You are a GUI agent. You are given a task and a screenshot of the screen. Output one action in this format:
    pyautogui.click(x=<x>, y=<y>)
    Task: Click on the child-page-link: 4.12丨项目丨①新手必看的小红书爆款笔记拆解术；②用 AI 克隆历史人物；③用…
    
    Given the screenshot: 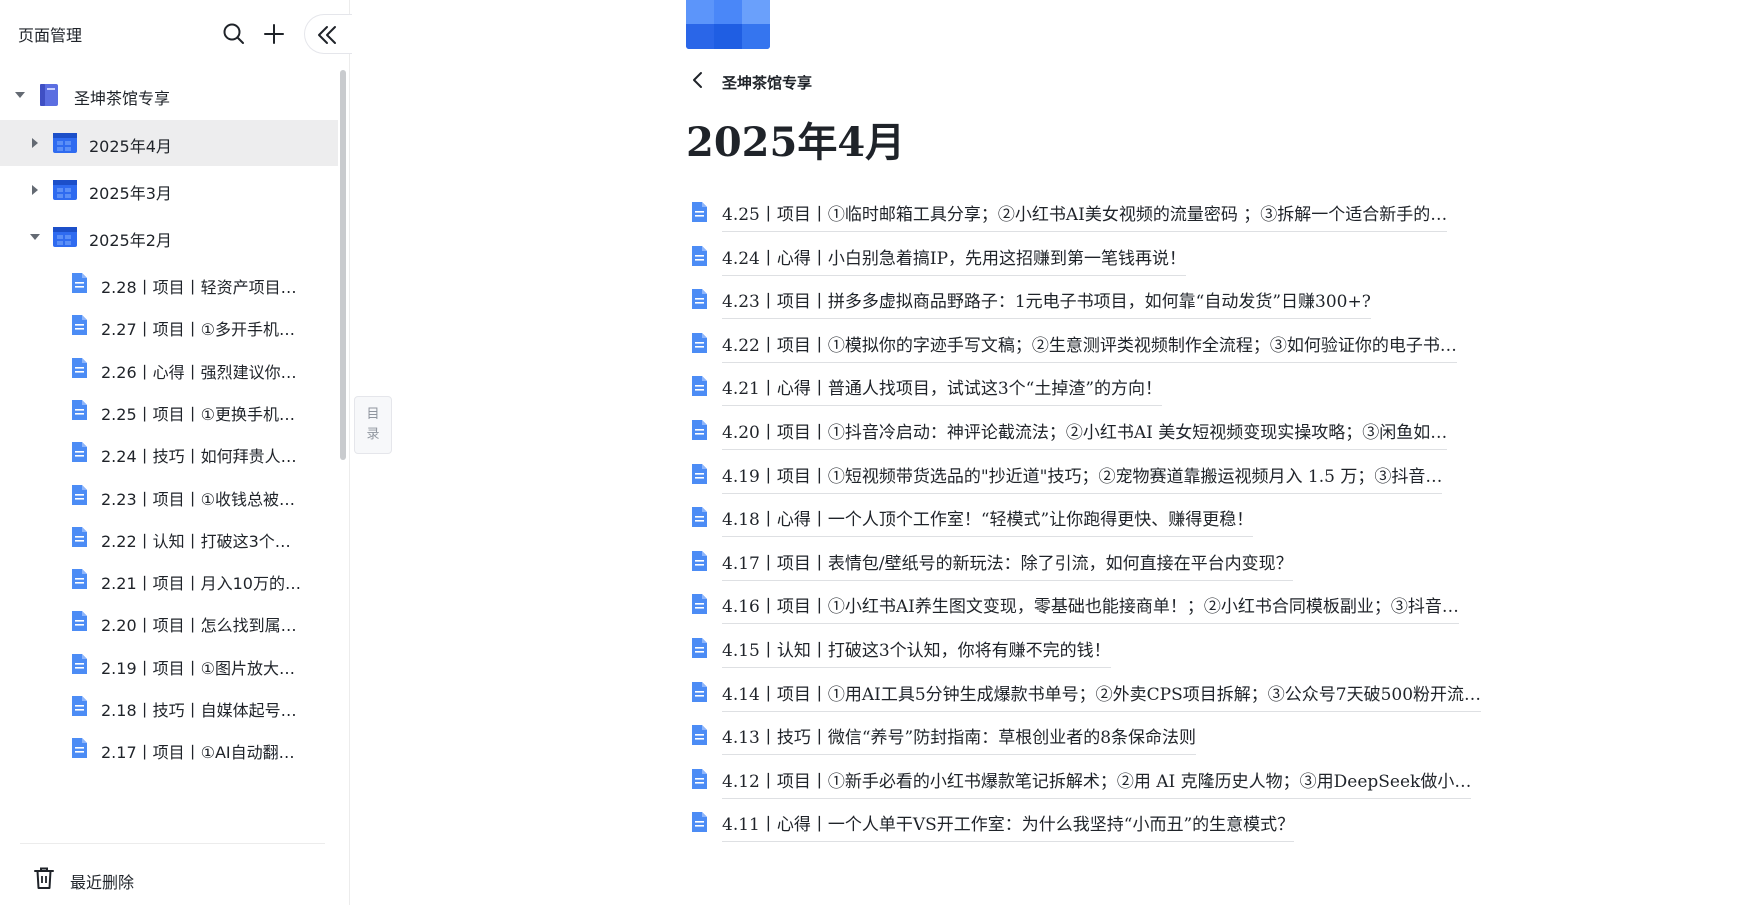 What is the action you would take?
    pyautogui.click(x=1140, y=782)
    